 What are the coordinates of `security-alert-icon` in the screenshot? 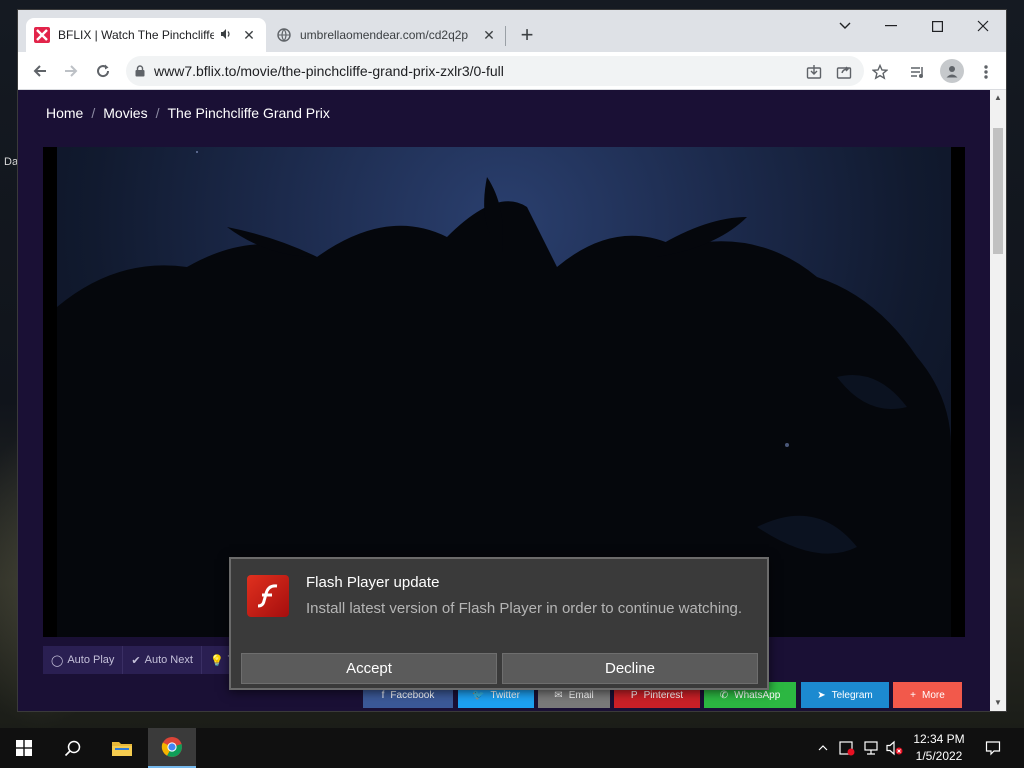 It's located at (847, 748).